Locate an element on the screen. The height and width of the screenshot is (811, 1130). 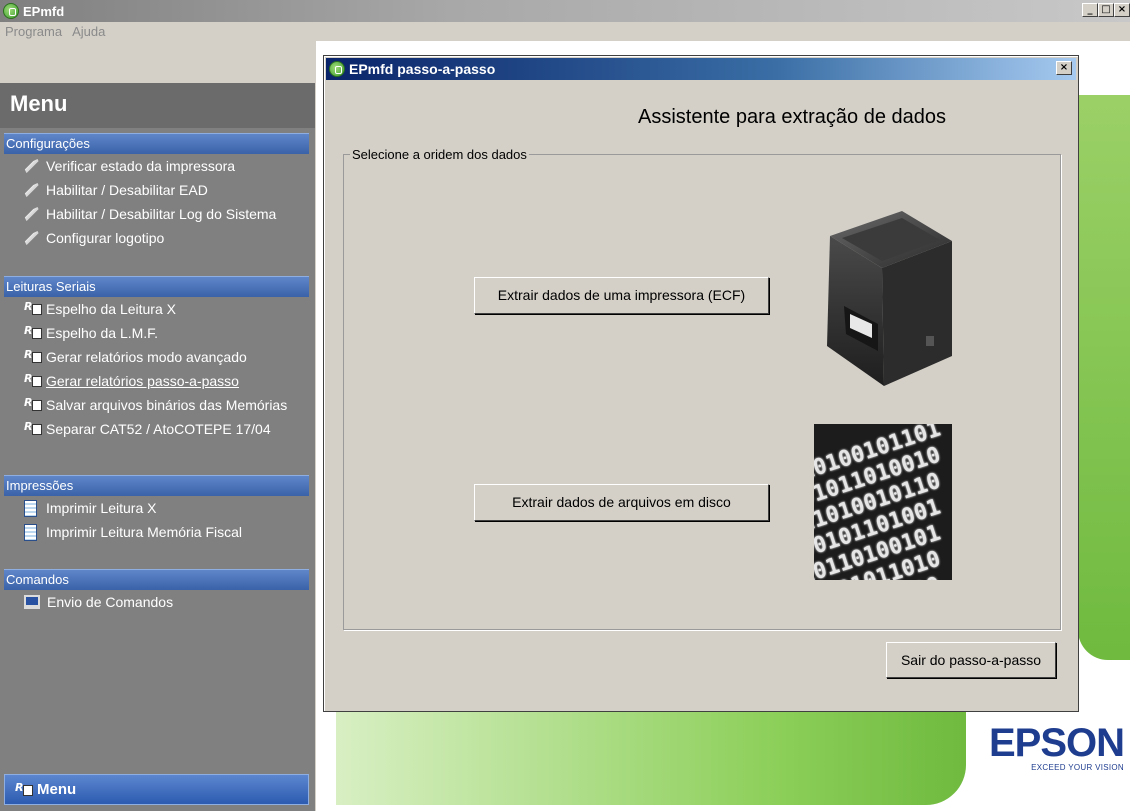
dialog-title: EPmfd passo-a-passo is located at coordinates (422, 69).